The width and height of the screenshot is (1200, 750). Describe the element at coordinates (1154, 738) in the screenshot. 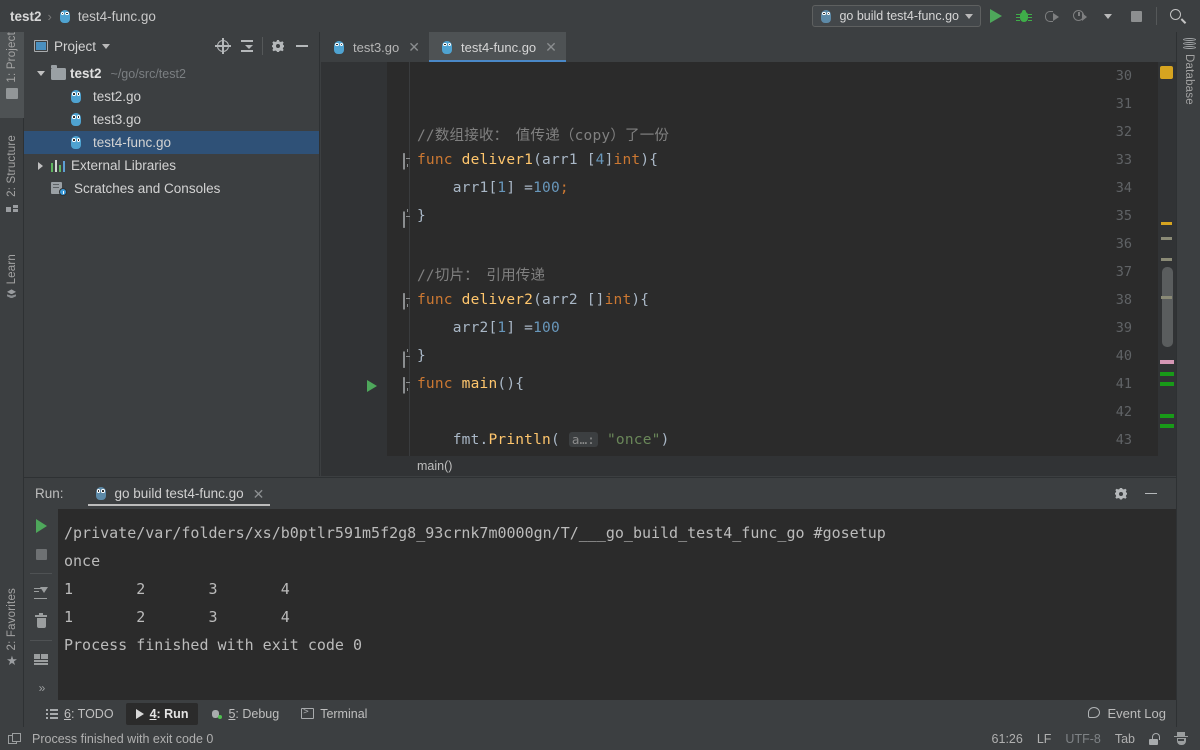

I see `lock-icon` at that location.